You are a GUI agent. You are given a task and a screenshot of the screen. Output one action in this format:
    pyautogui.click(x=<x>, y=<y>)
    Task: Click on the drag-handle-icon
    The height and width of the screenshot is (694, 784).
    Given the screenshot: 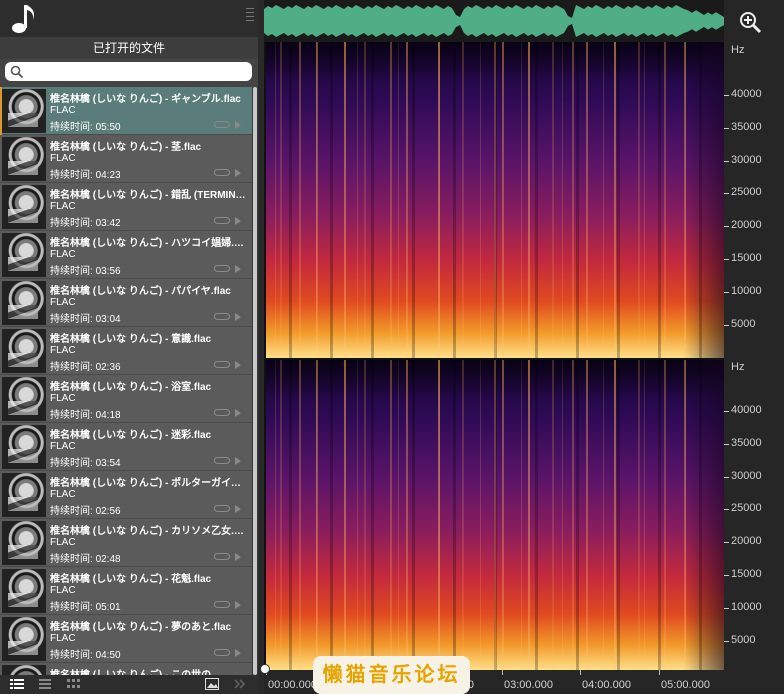 What is the action you would take?
    pyautogui.click(x=250, y=16)
    